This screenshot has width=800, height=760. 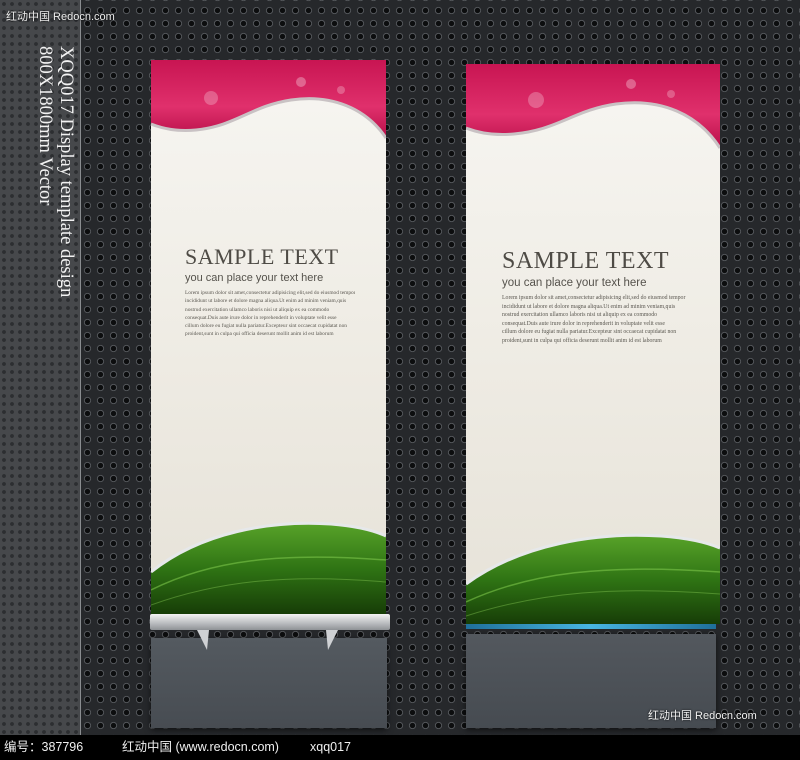 What do you see at coordinates (702, 716) in the screenshot?
I see `bottom-right-watermark: 红动中国 Redocn.com` at bounding box center [702, 716].